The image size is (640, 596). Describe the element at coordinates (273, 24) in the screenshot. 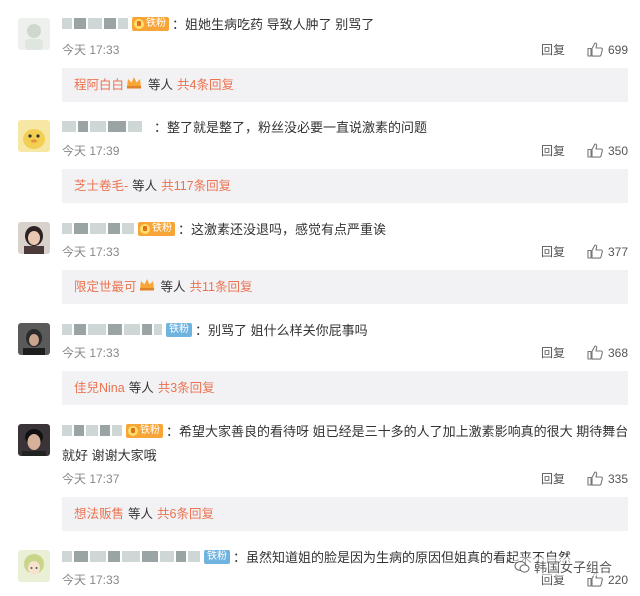

I see `comment-text: ：姐她生病吃药 导致人肿了 别骂了` at that location.